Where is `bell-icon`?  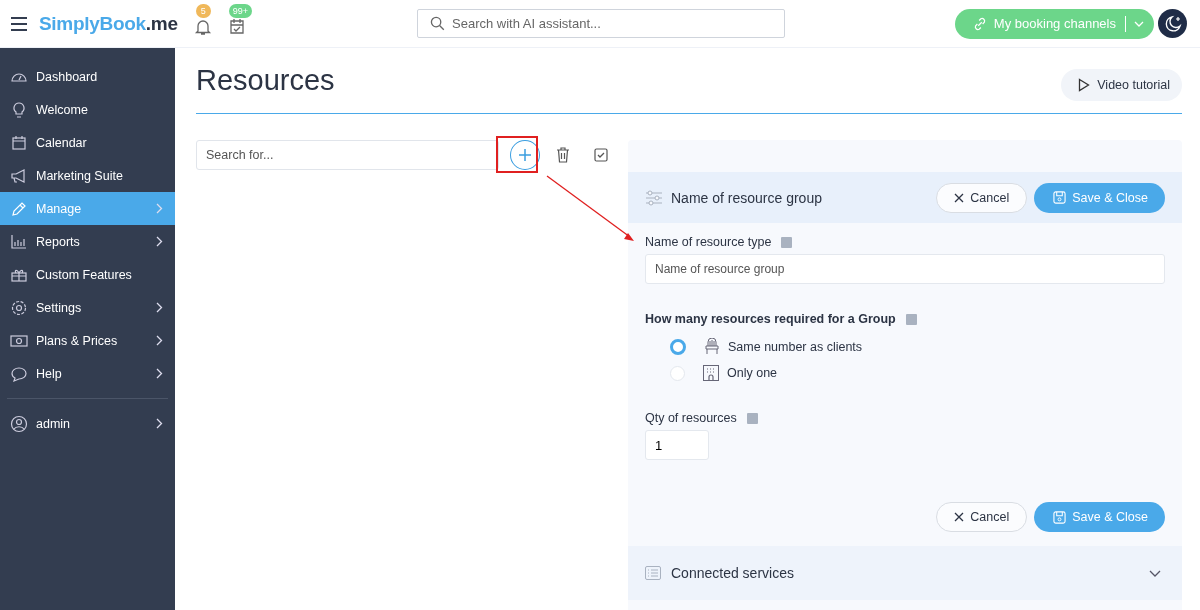
bell-icon is located at coordinates (202, 26).